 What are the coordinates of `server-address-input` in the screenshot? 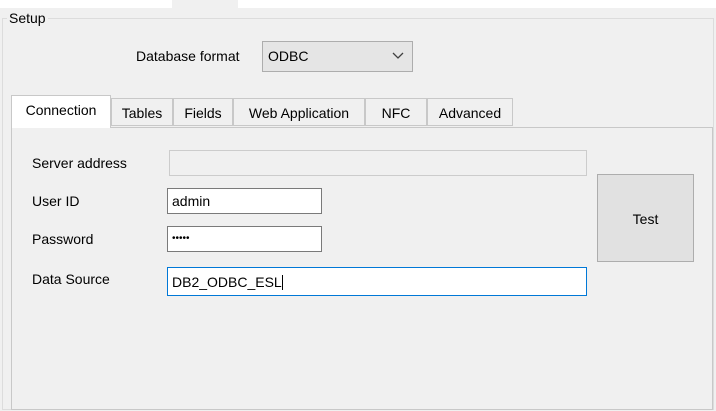 It's located at (378, 163).